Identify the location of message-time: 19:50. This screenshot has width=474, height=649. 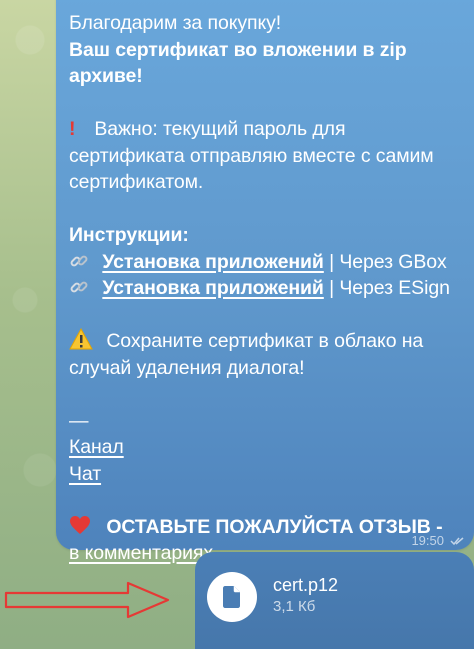
(437, 540).